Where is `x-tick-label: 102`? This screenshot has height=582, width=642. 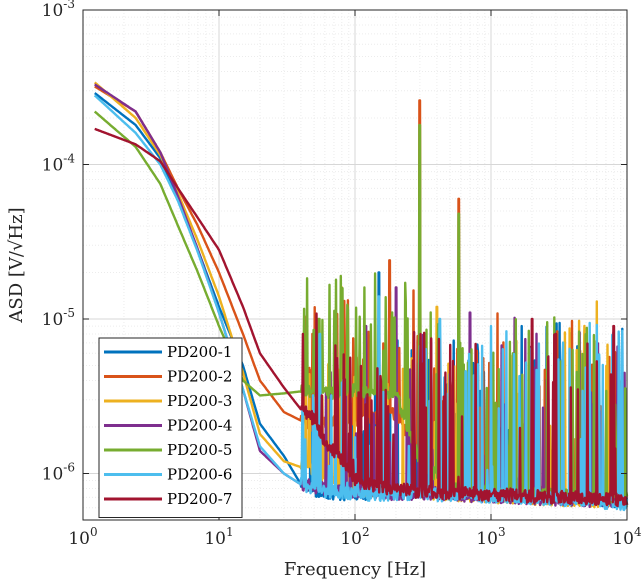 x-tick-label: 102 is located at coordinates (354, 537).